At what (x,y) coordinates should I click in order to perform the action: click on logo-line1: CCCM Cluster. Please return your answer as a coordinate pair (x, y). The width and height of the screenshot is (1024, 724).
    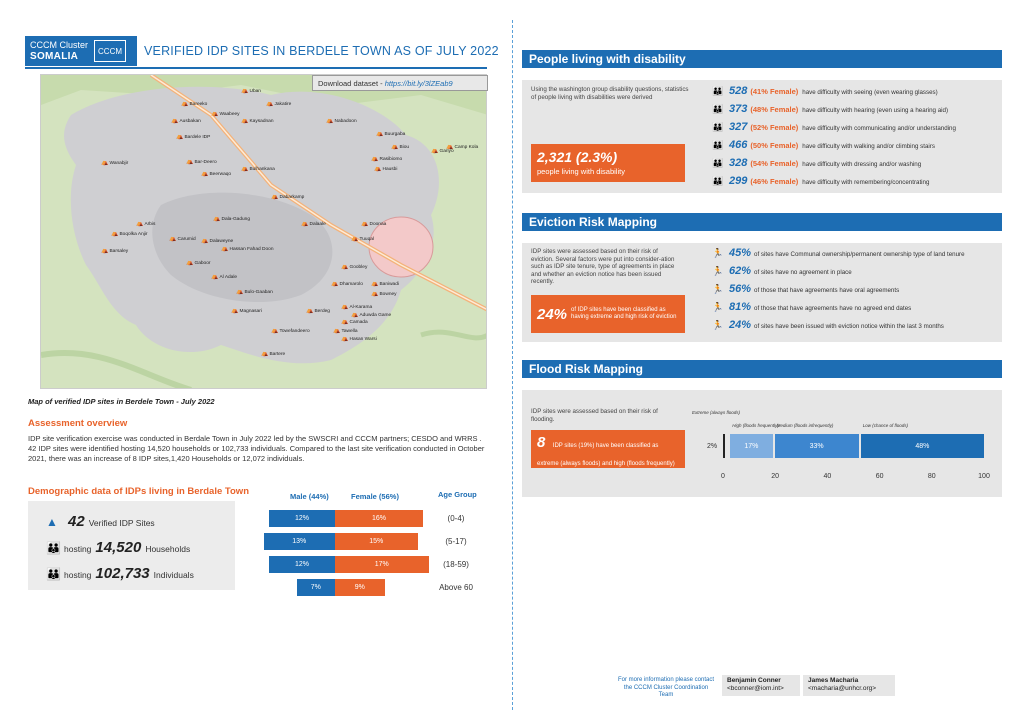
    Looking at the image, I should click on (59, 45).